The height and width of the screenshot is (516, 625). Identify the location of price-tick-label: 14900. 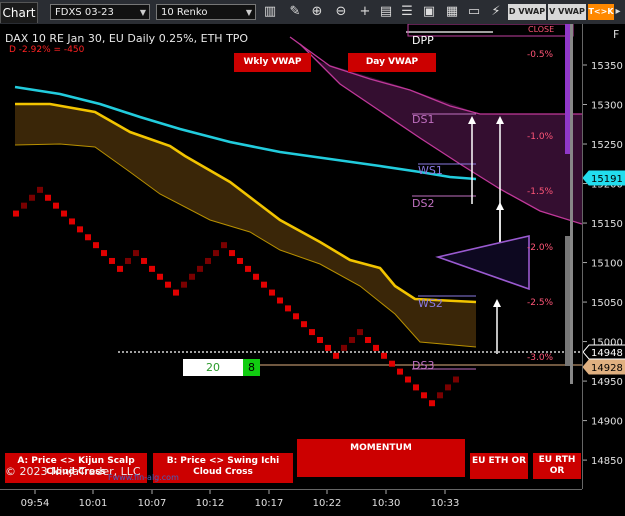
(607, 422).